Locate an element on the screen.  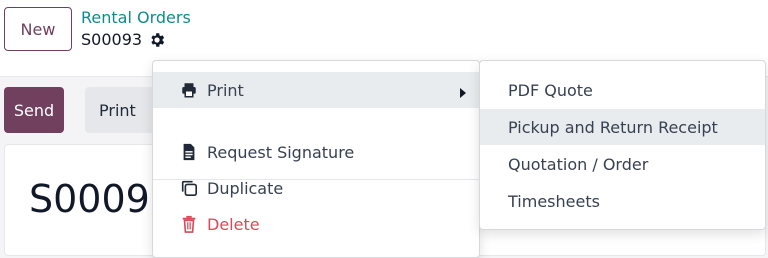
menu-item-label: Request Signature is located at coordinates (281, 152).